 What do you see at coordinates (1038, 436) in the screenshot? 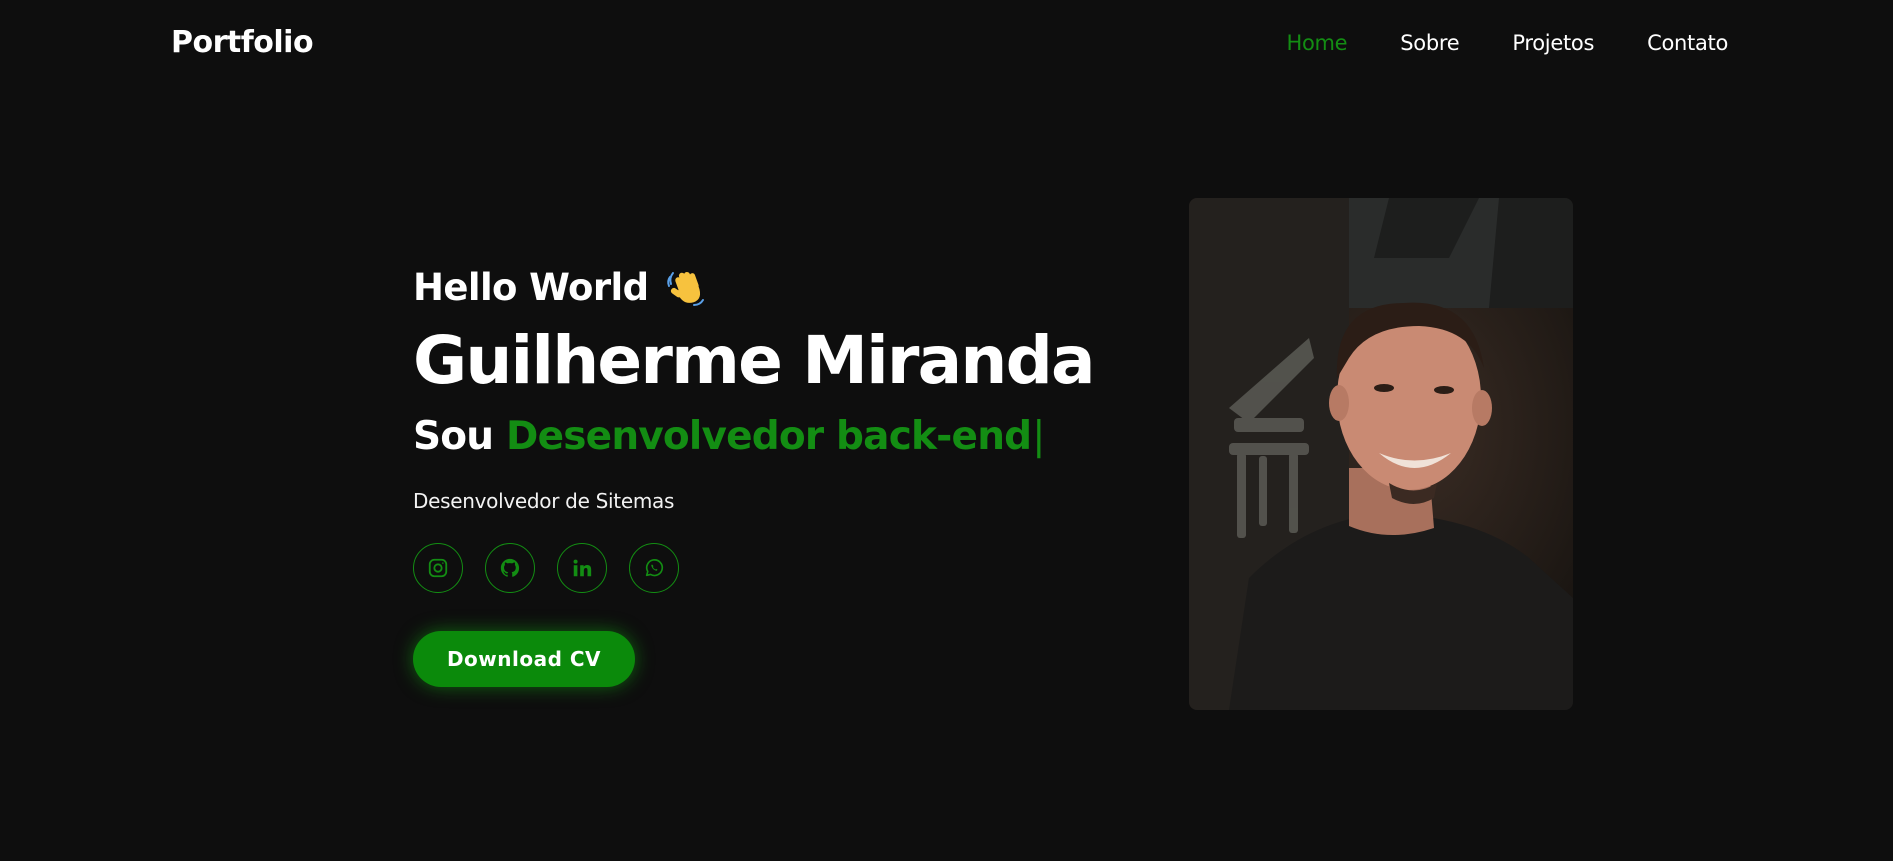
I see `typing-cursor: |` at bounding box center [1038, 436].